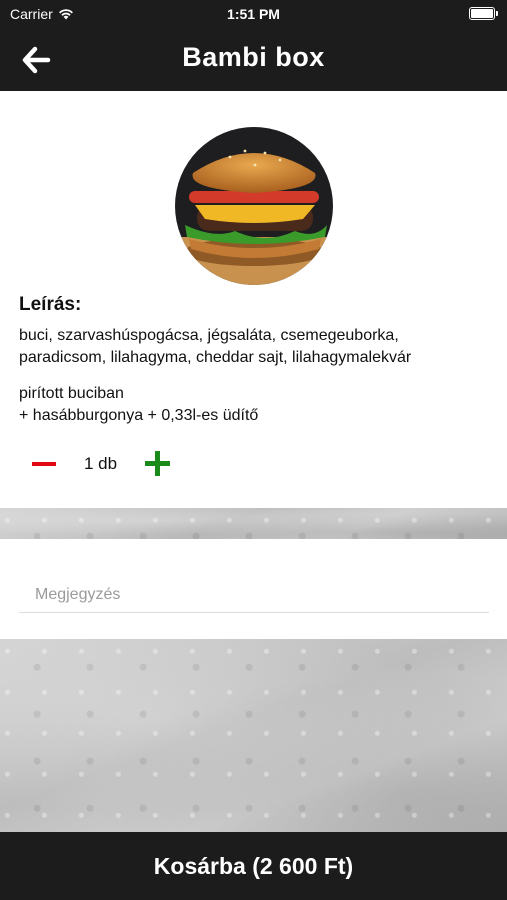 The width and height of the screenshot is (507, 900). What do you see at coordinates (130, 464) in the screenshot?
I see `quantity-stepper: 1 db` at bounding box center [130, 464].